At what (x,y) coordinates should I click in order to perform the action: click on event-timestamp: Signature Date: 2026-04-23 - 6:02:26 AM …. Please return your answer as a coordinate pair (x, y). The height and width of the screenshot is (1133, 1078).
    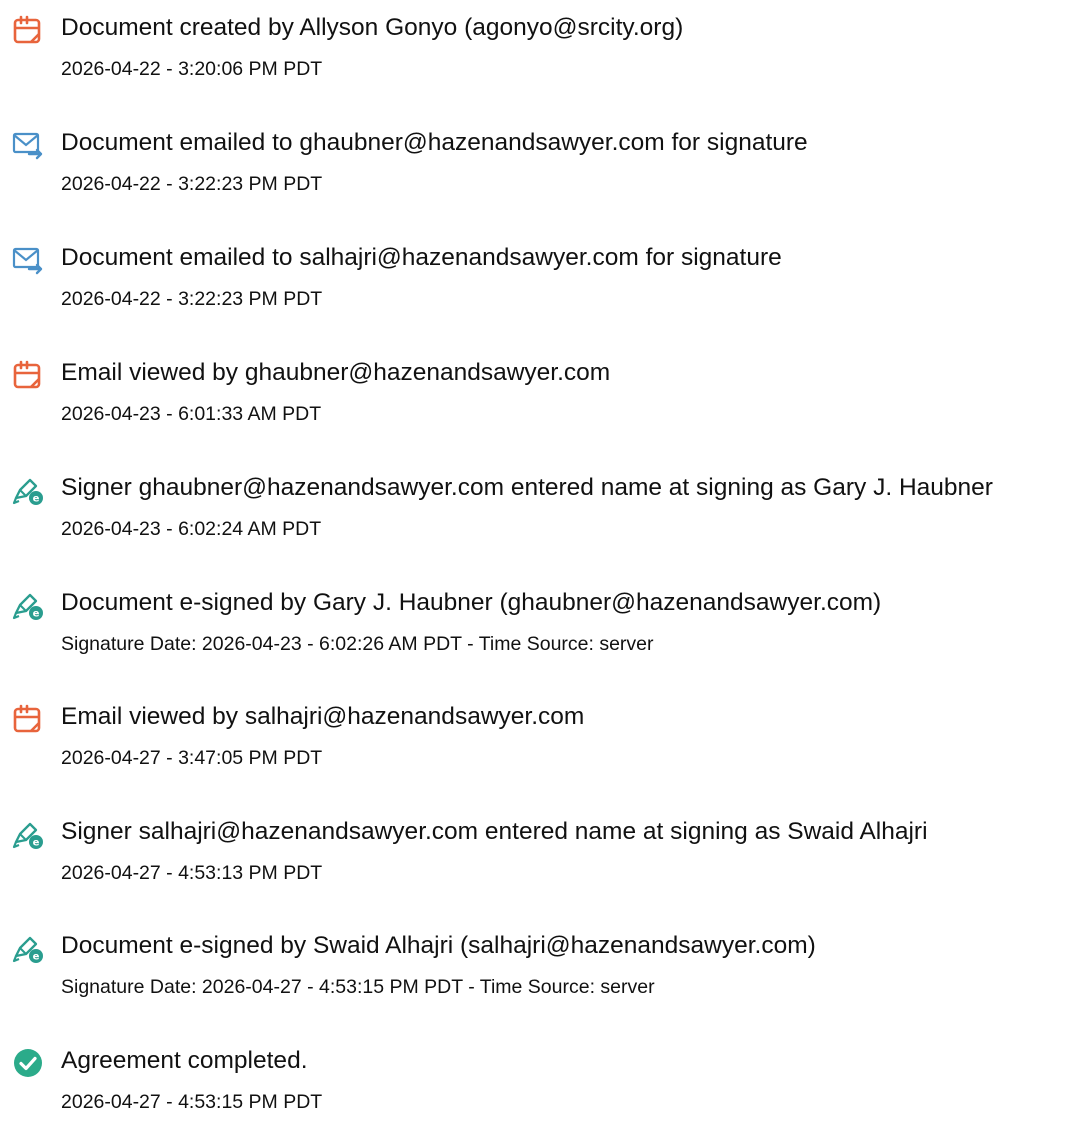
    Looking at the image, I should click on (357, 644).